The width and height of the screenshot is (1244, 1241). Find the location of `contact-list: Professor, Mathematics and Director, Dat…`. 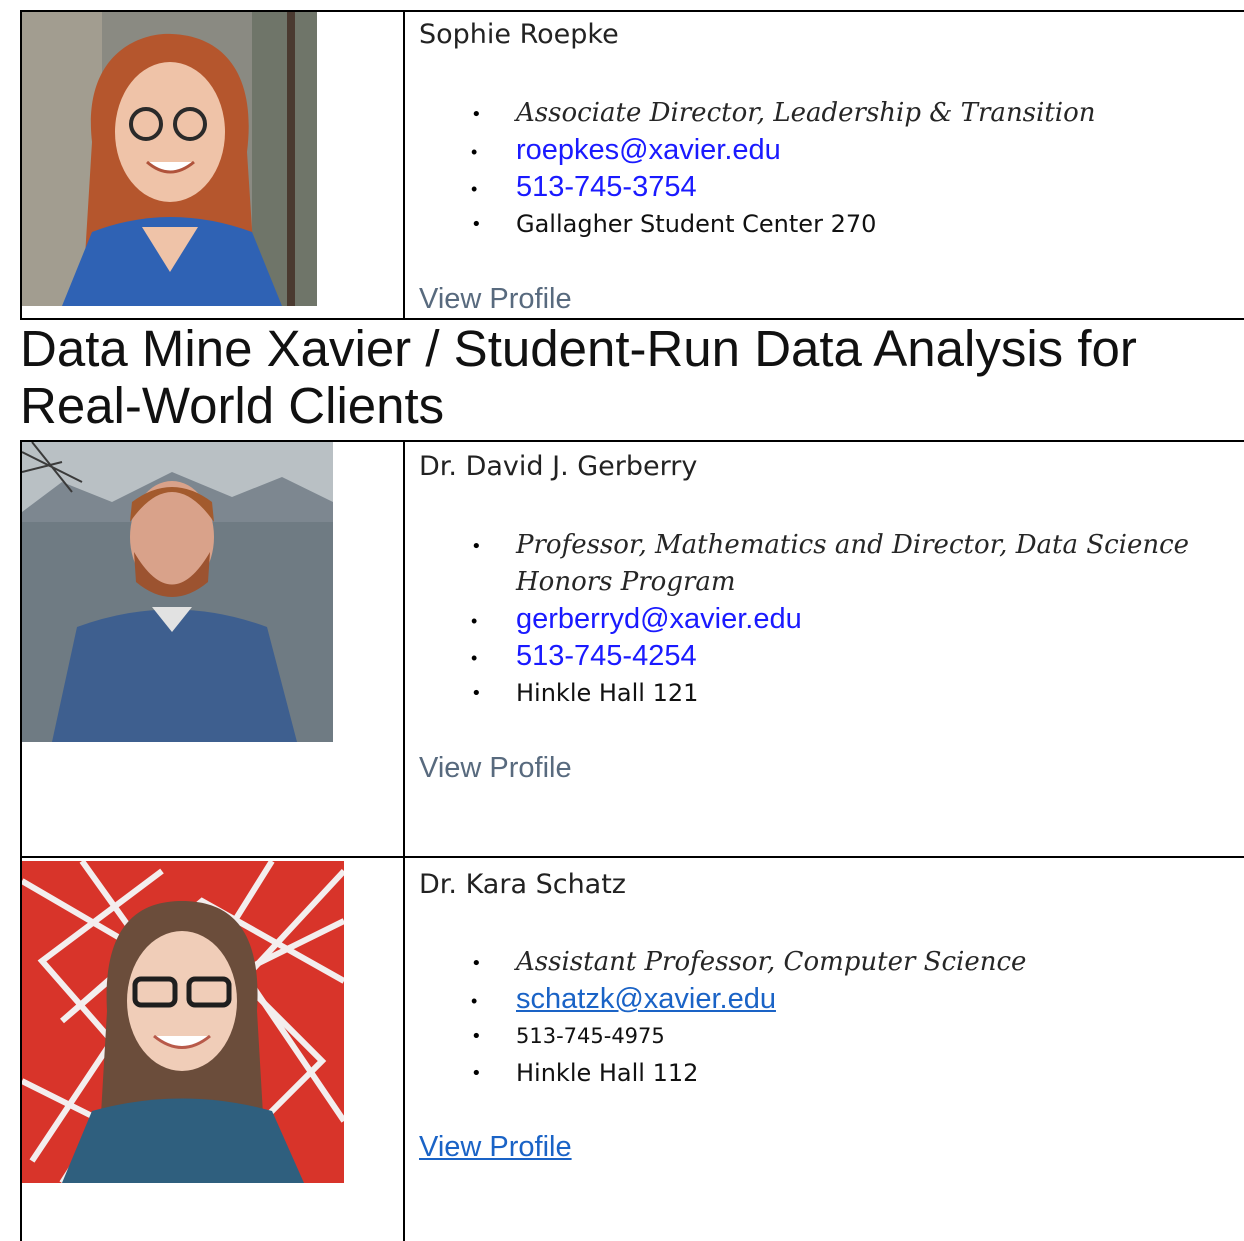

contact-list: Professor, Mathematics and Director, Dat… is located at coordinates (804, 619).